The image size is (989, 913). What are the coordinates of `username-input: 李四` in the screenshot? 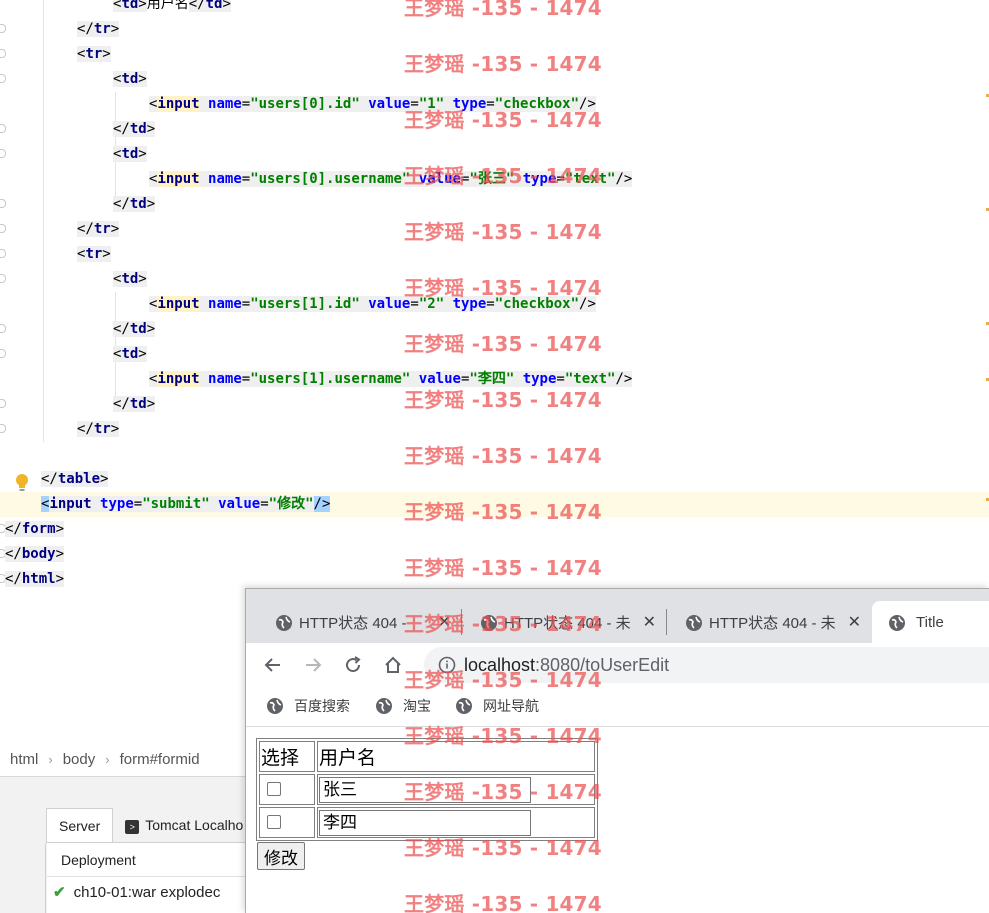 It's located at (425, 822).